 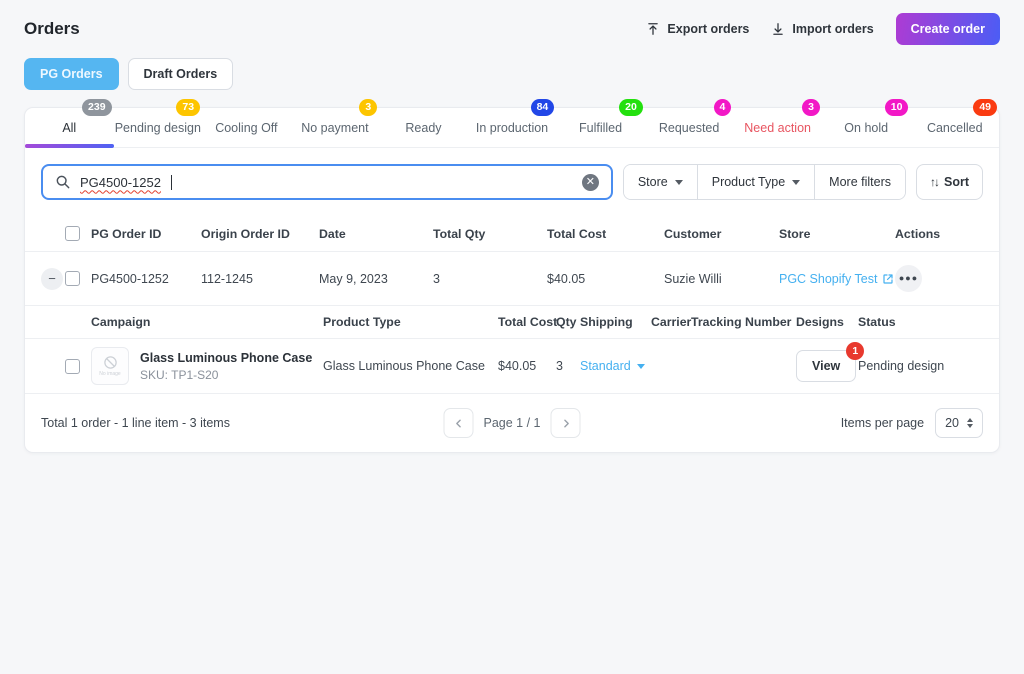 I want to click on items-per-page-select: 20, so click(x=959, y=423).